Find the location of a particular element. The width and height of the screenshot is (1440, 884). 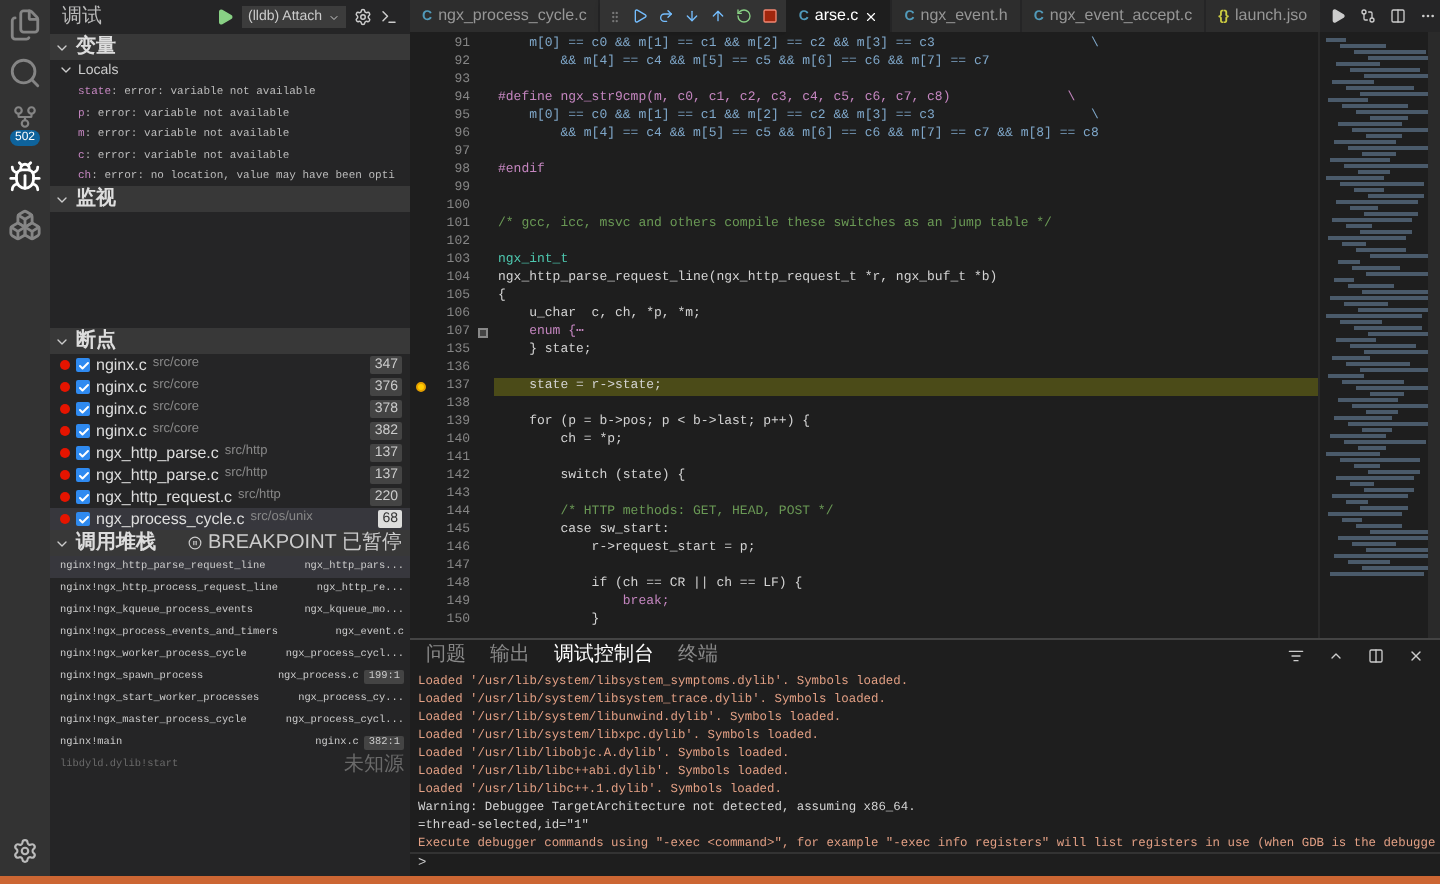

step-out-icon is located at coordinates (718, 16).